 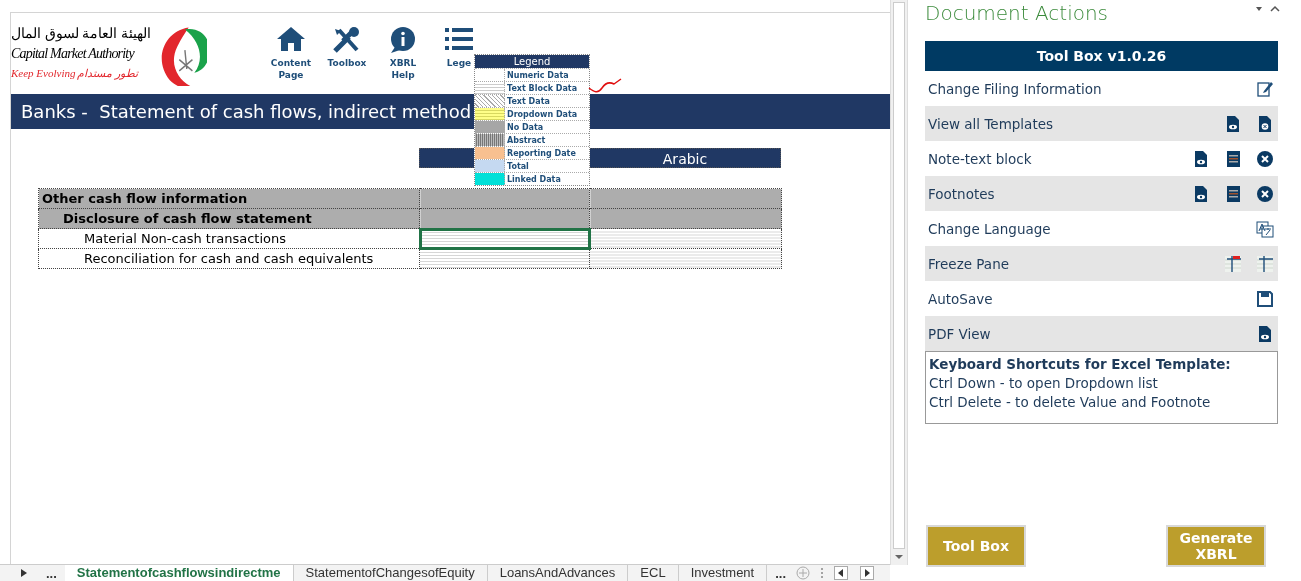 I want to click on toolbox-item: Change Filing Information, so click(x=1101, y=88).